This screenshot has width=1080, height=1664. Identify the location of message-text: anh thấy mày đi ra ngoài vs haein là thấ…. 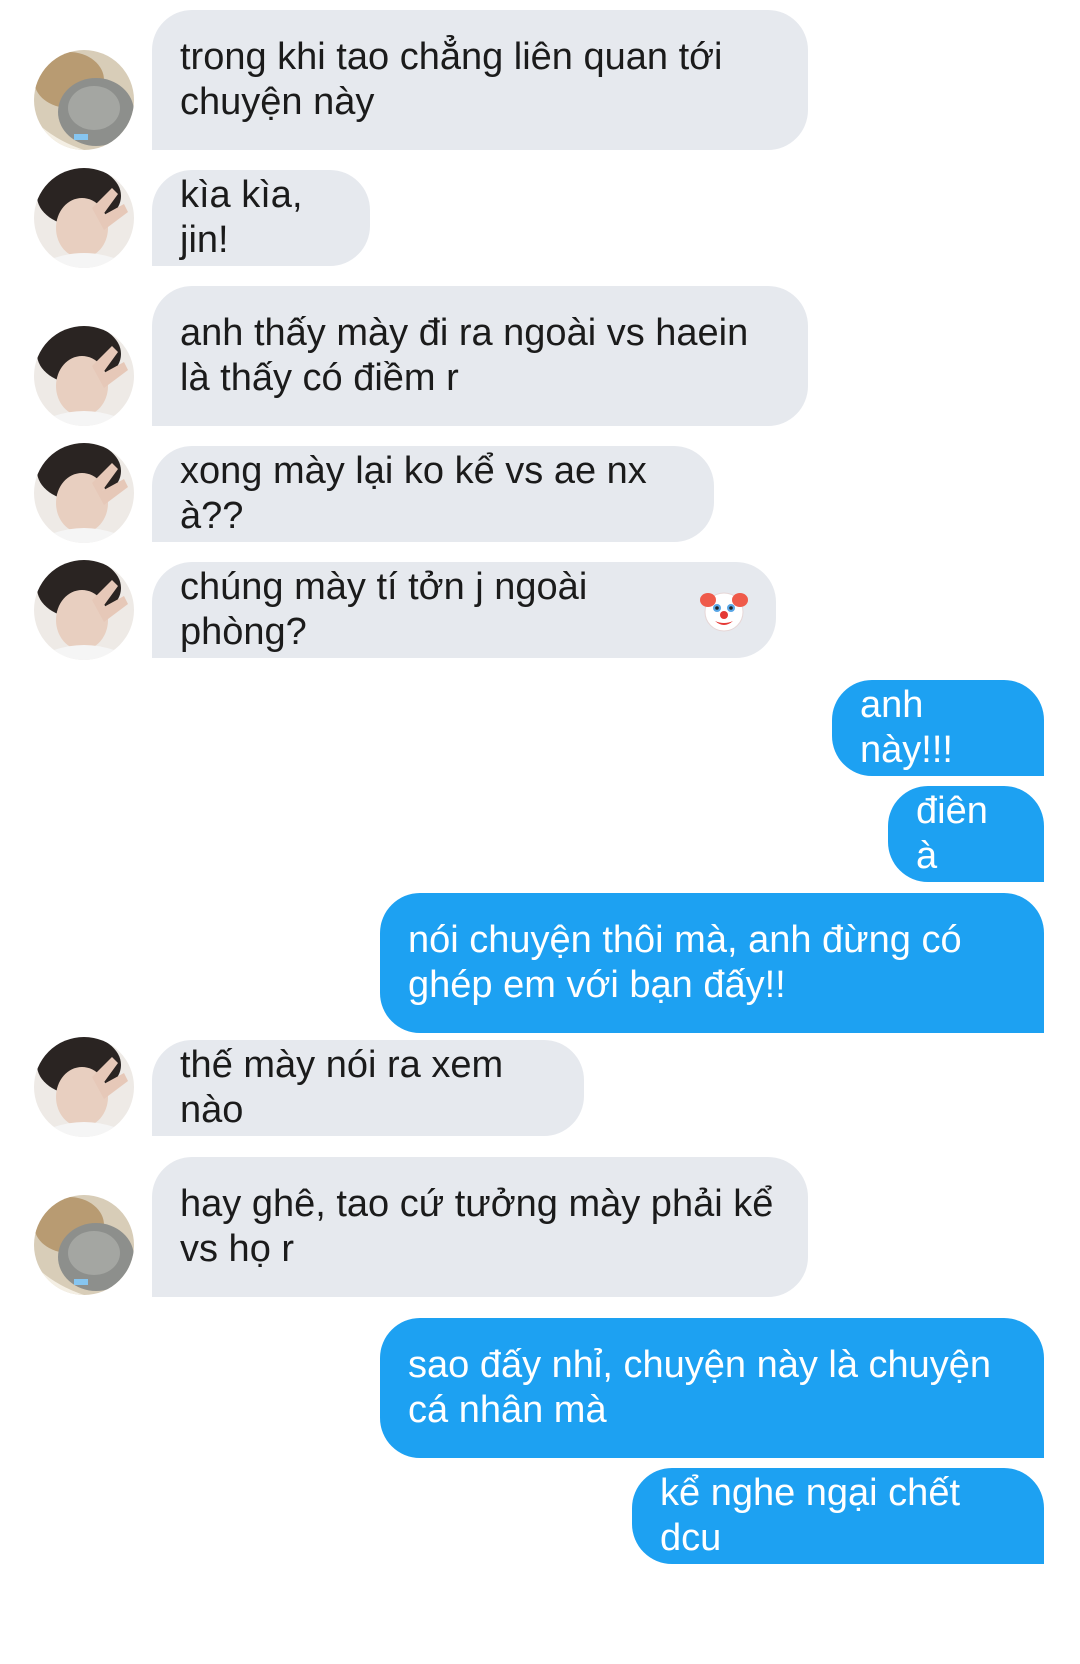
(464, 355).